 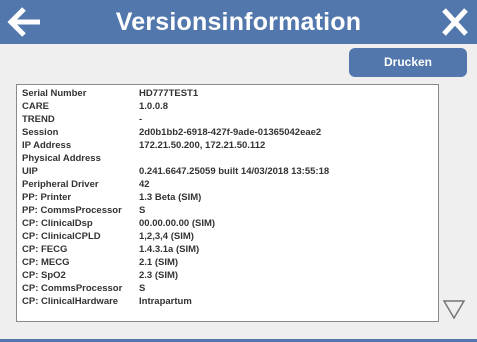 I want to click on window-title: Versionsinformation, so click(x=238, y=22).